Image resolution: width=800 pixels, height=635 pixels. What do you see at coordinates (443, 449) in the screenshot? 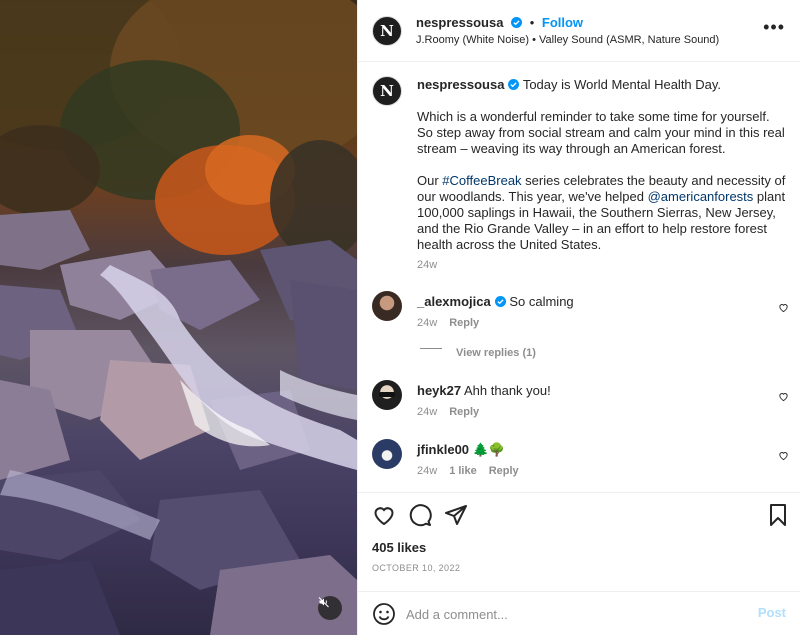
I see `comment-username: jfinkle00` at bounding box center [443, 449].